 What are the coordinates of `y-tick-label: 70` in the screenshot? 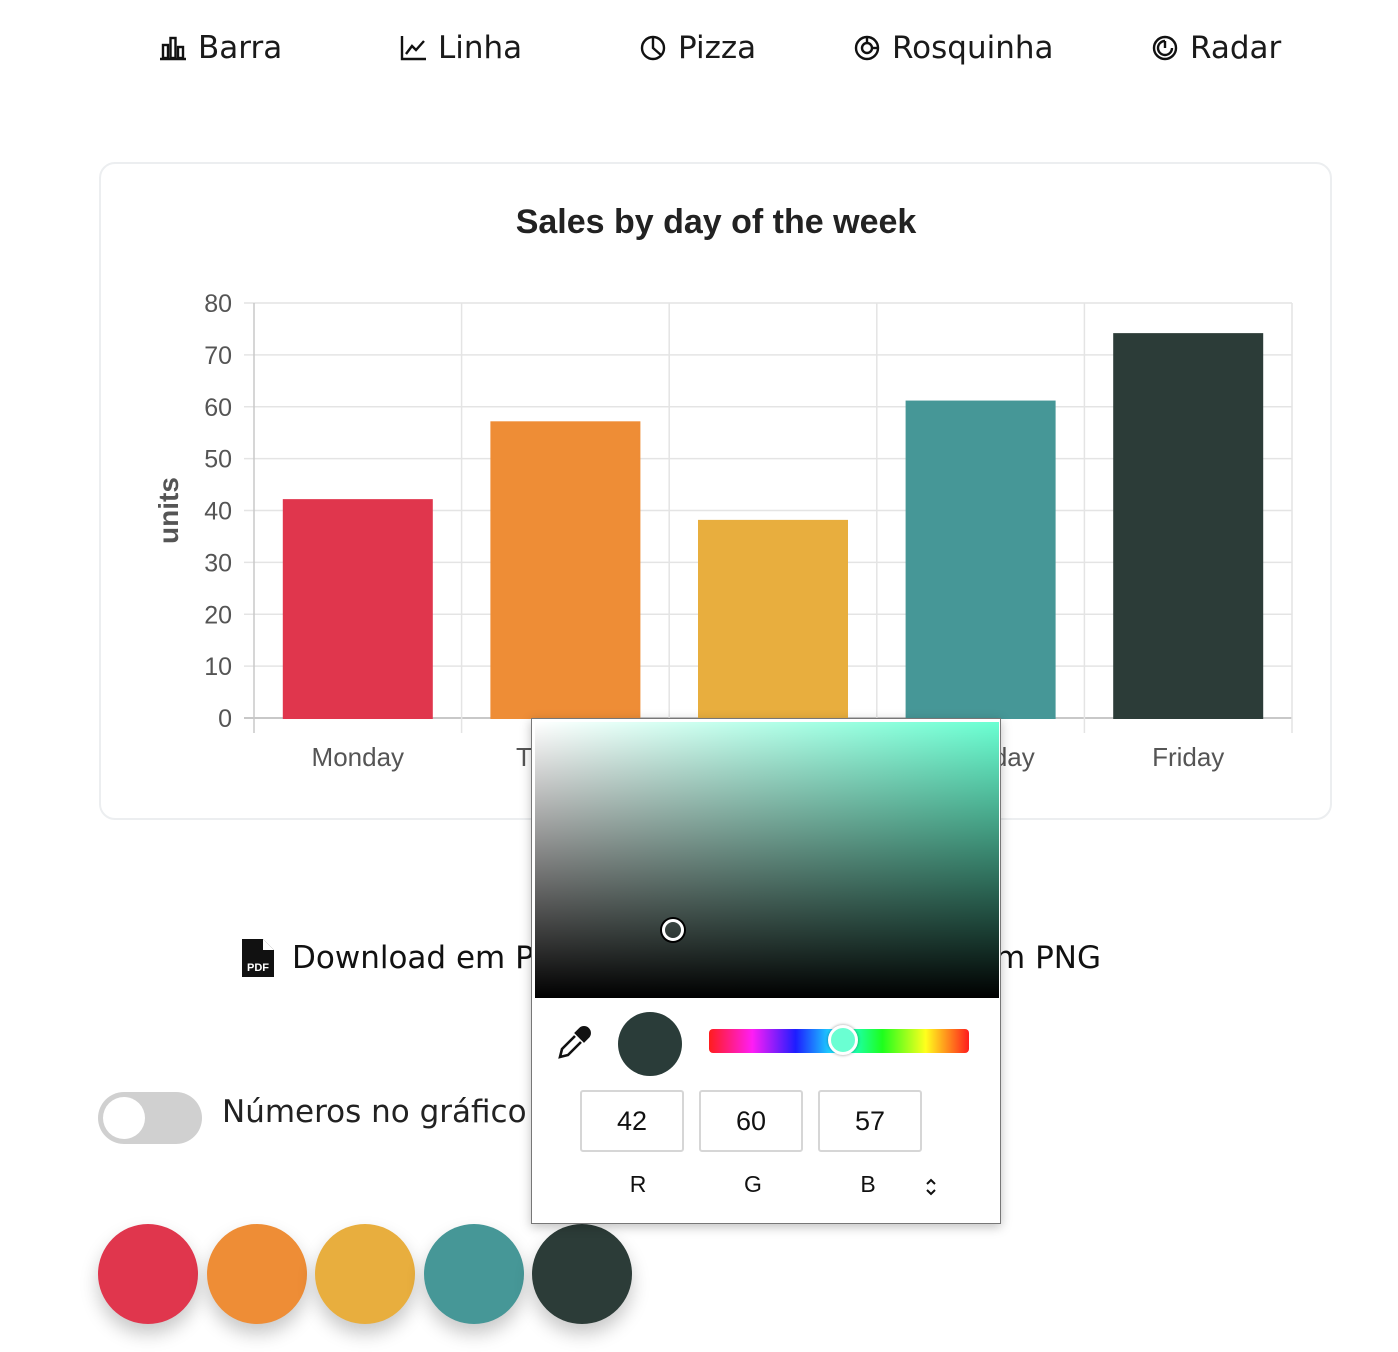 It's located at (218, 356).